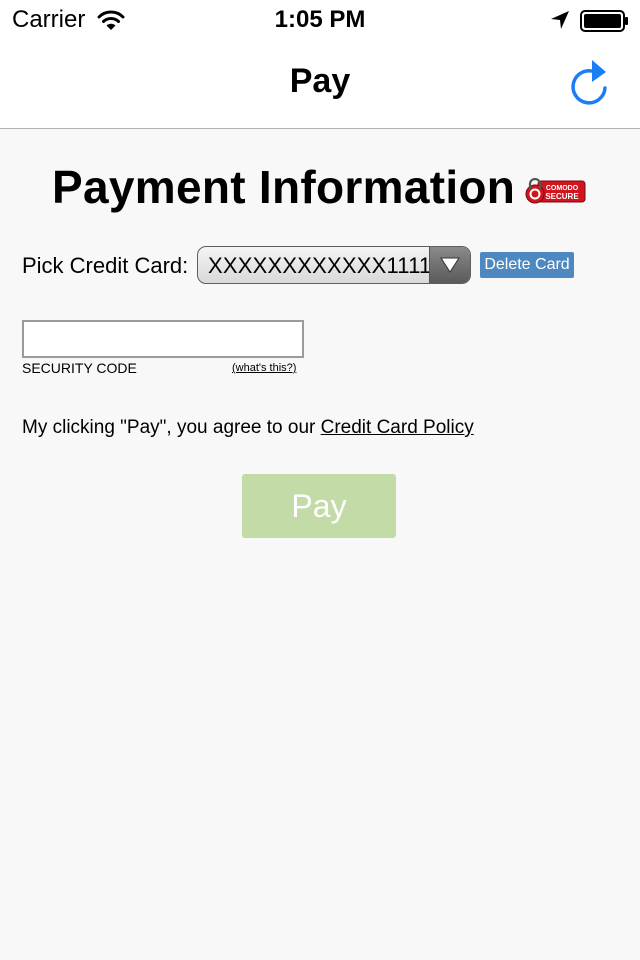 This screenshot has width=640, height=960. What do you see at coordinates (562, 188) in the screenshot?
I see `svg-text: COMODO` at bounding box center [562, 188].